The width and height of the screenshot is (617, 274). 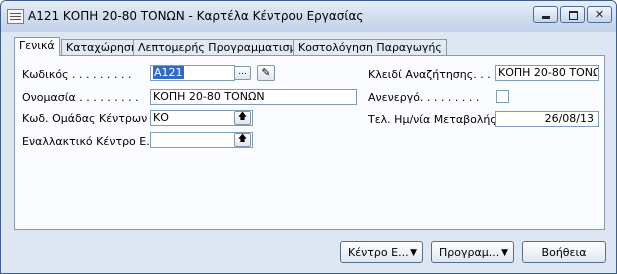 What do you see at coordinates (15, 16) in the screenshot?
I see `form-icon` at bounding box center [15, 16].